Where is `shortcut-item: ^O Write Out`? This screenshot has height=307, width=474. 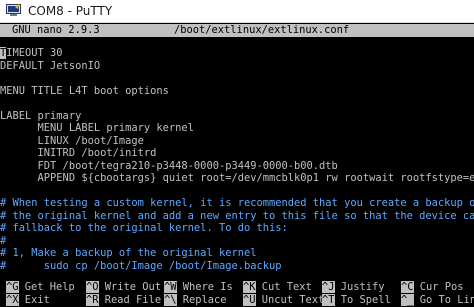 shortcut-item: ^O Write Out is located at coordinates (123, 287).